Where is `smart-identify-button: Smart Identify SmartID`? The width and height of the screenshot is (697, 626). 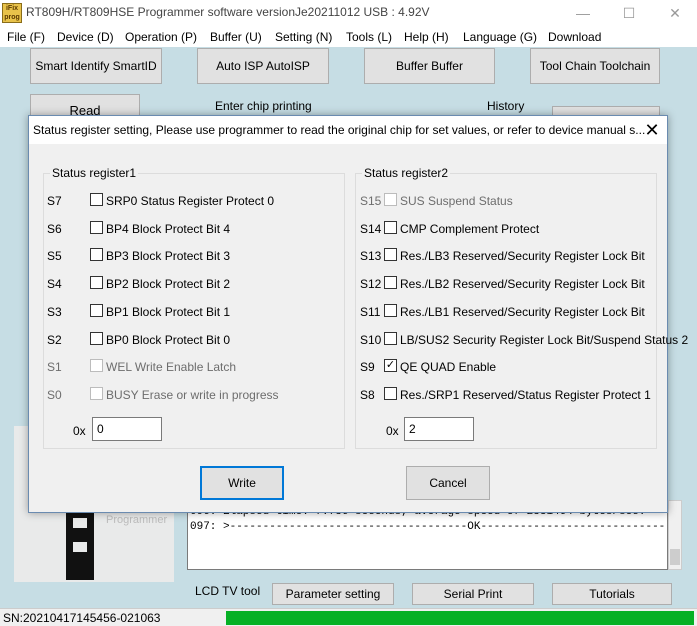 smart-identify-button: Smart Identify SmartID is located at coordinates (96, 66).